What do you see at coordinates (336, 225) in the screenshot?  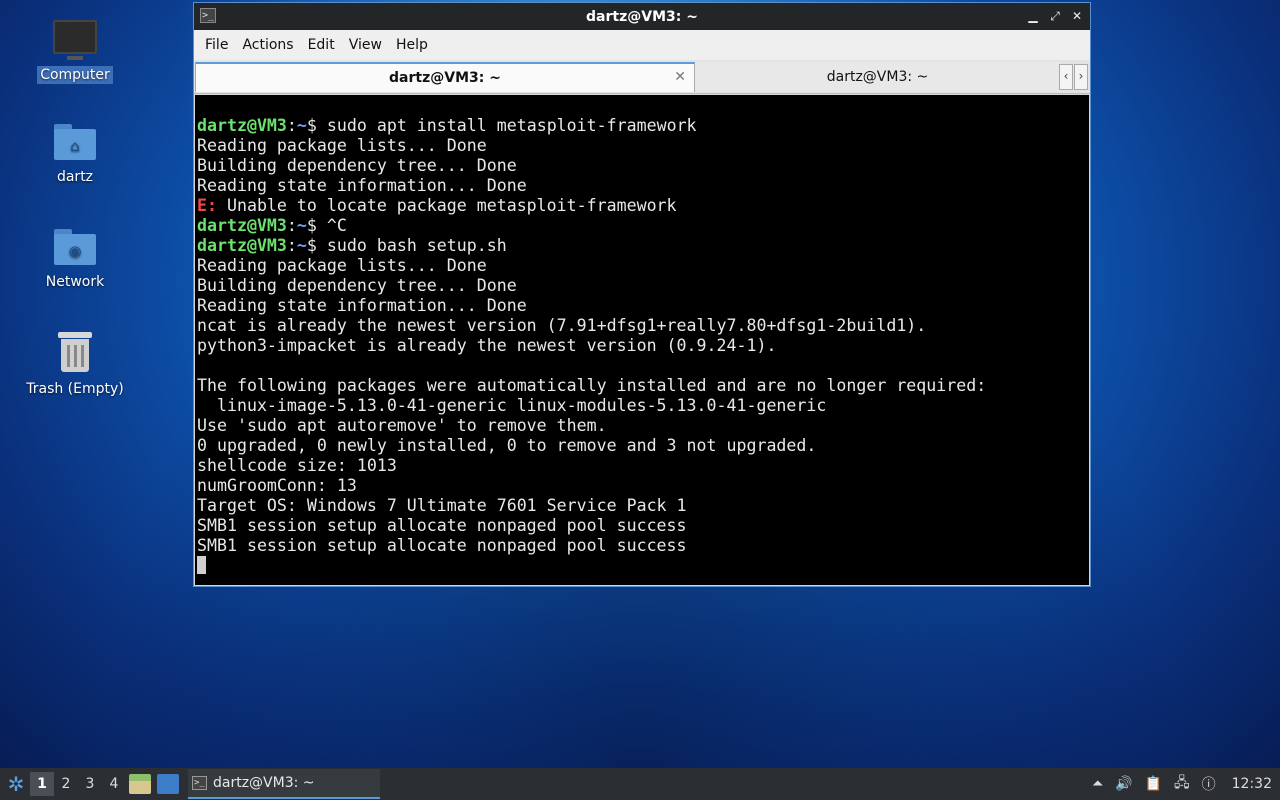 I see `command-text: ^C` at bounding box center [336, 225].